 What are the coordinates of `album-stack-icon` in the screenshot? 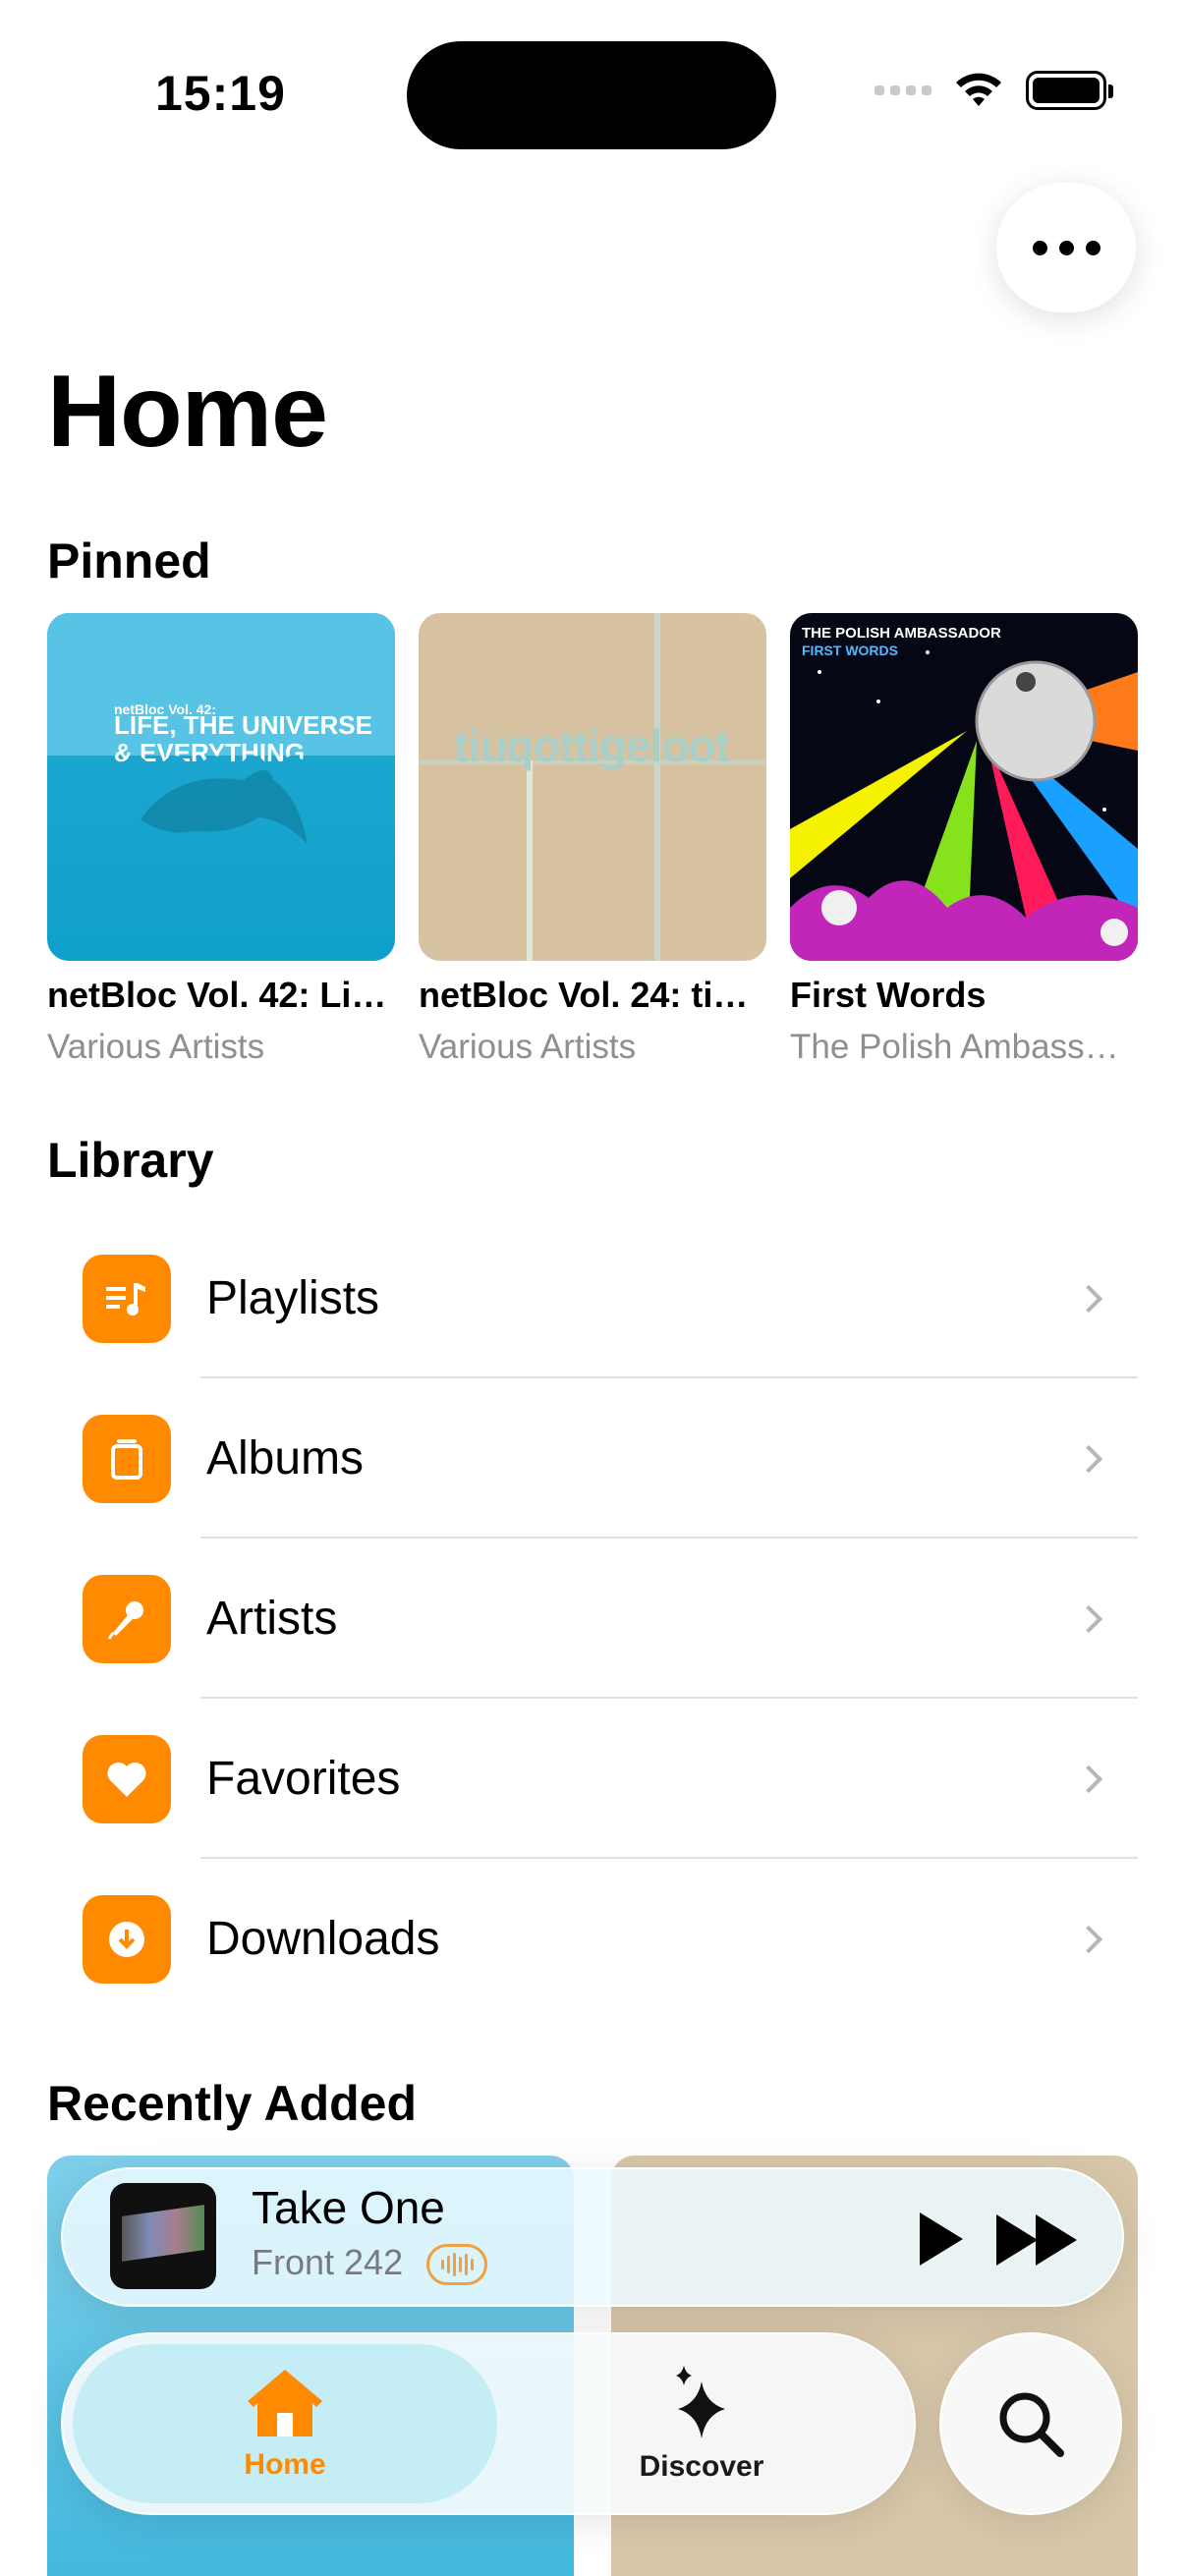 It's located at (127, 1458).